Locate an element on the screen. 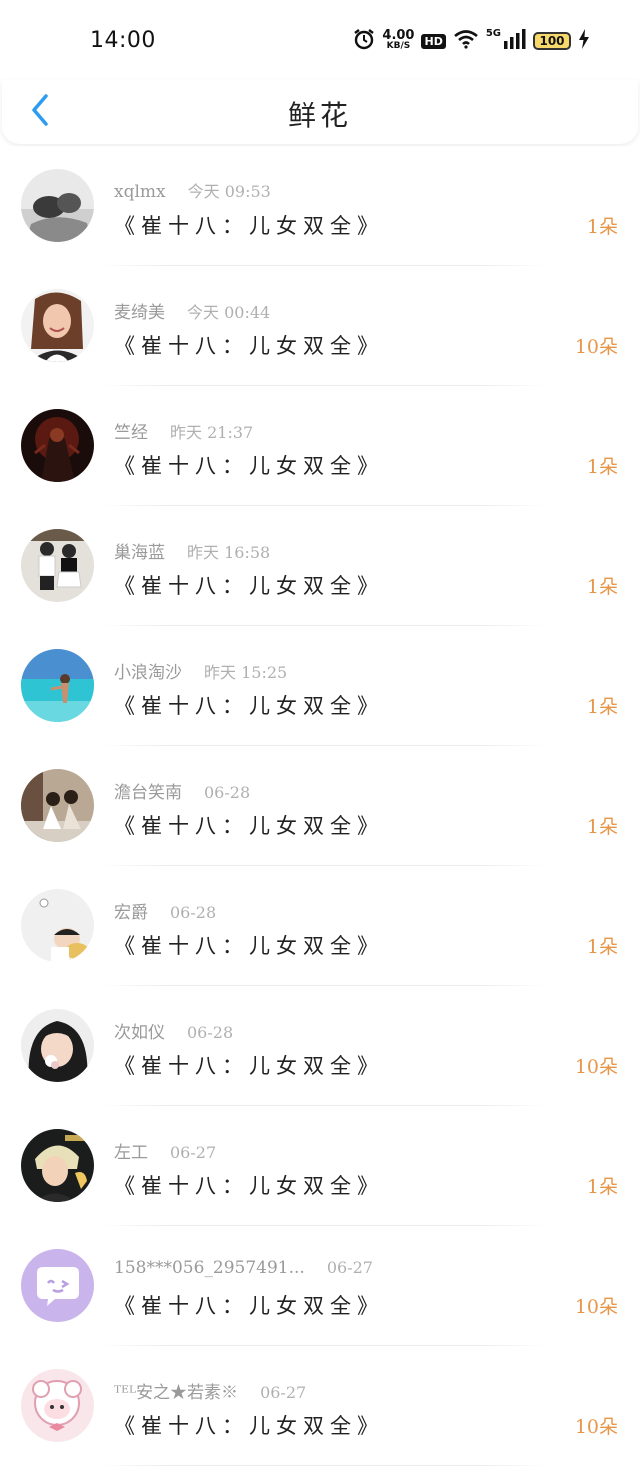 This screenshot has height=1469, width=640. list-item: 巢海蓝 昨天 16:58 《崔十八：儿女双全》 1朵 is located at coordinates (320, 566).